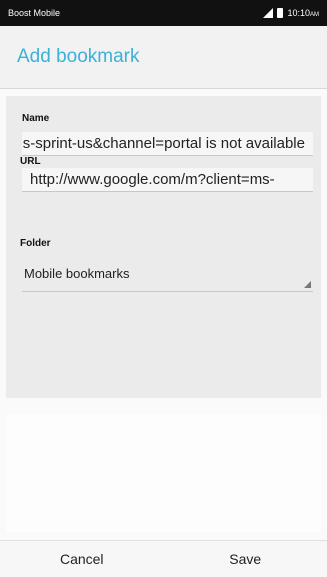 Image resolution: width=327 pixels, height=577 pixels. What do you see at coordinates (163, 57) in the screenshot?
I see `title-bar: Add bookmark` at bounding box center [163, 57].